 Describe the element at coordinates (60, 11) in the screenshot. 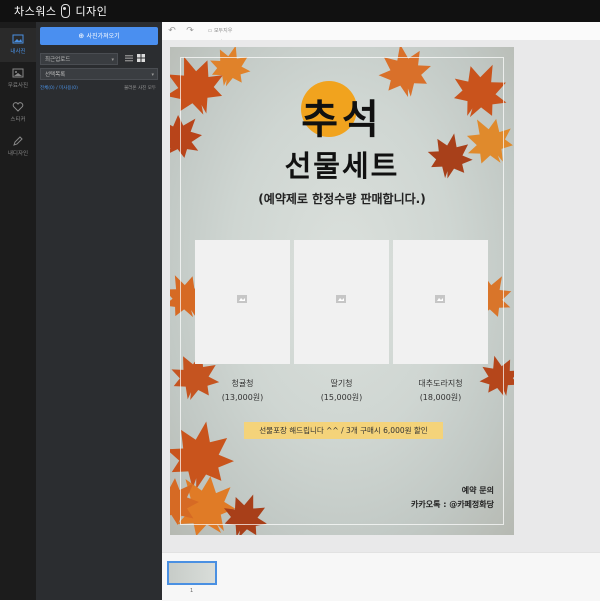

I see `brand-logo: 차스워스 디자인` at that location.